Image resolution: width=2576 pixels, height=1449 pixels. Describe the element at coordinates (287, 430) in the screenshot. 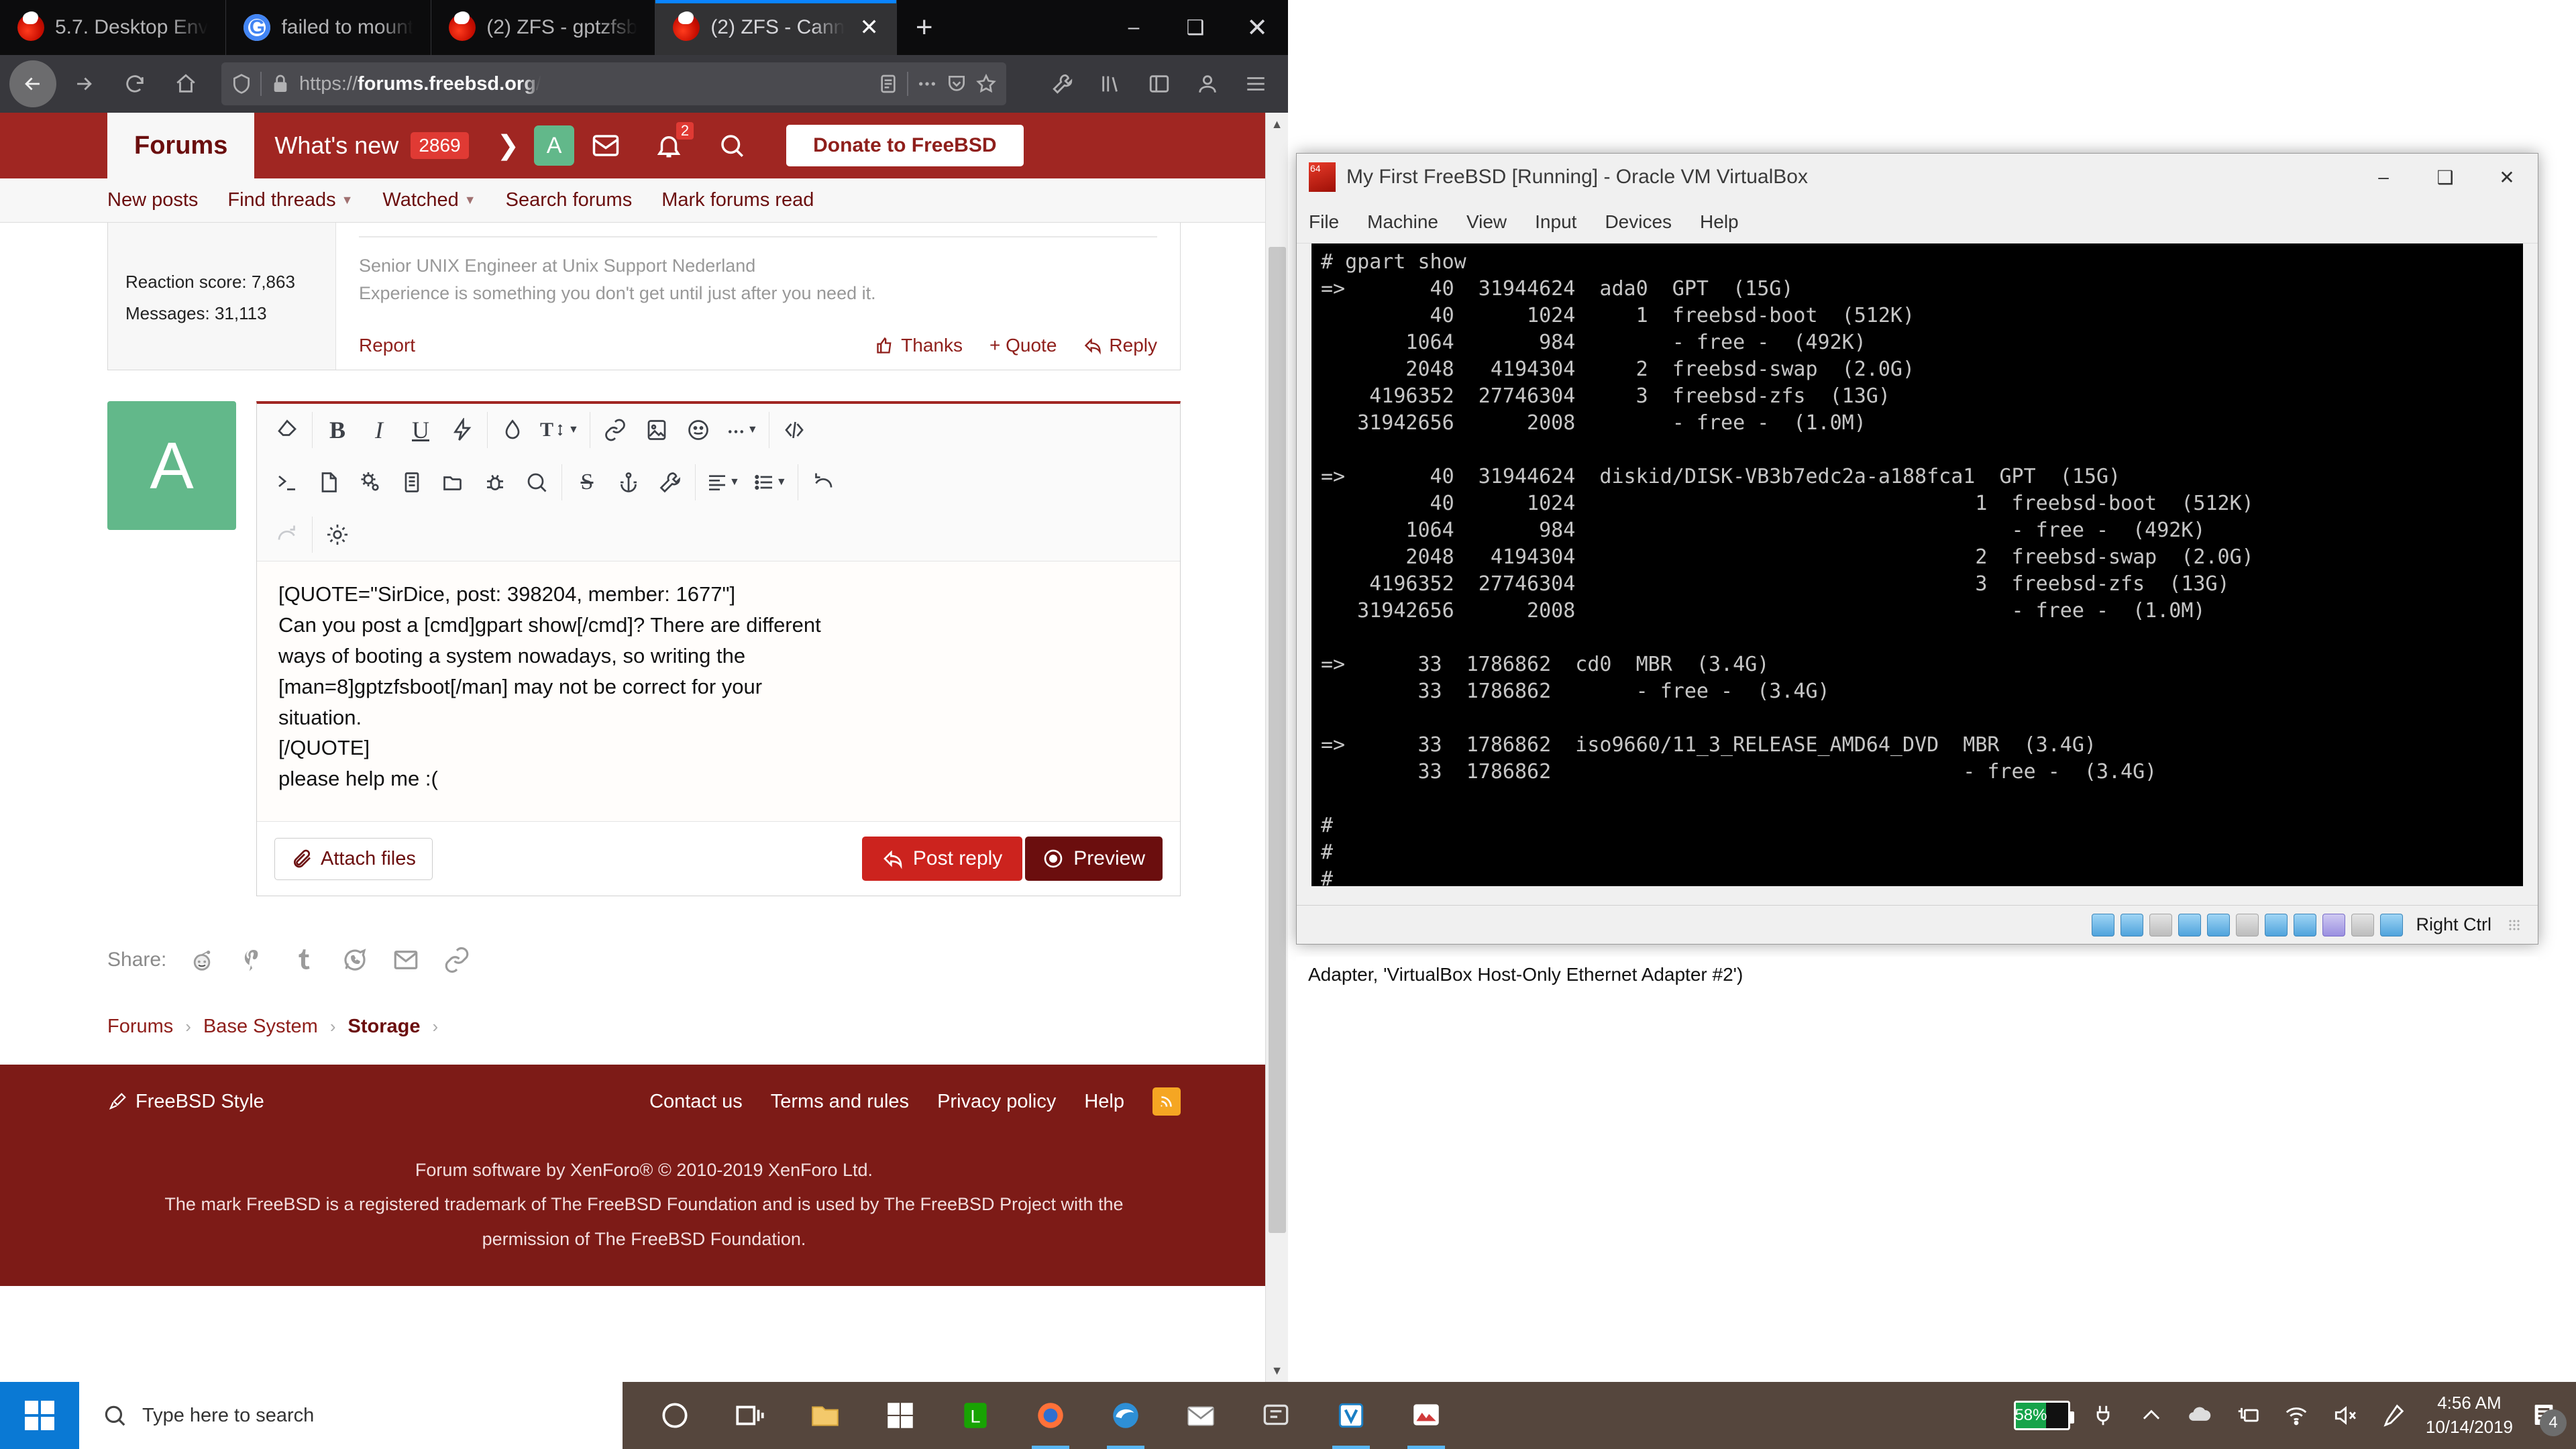

I see `remove-formatting-icon` at that location.